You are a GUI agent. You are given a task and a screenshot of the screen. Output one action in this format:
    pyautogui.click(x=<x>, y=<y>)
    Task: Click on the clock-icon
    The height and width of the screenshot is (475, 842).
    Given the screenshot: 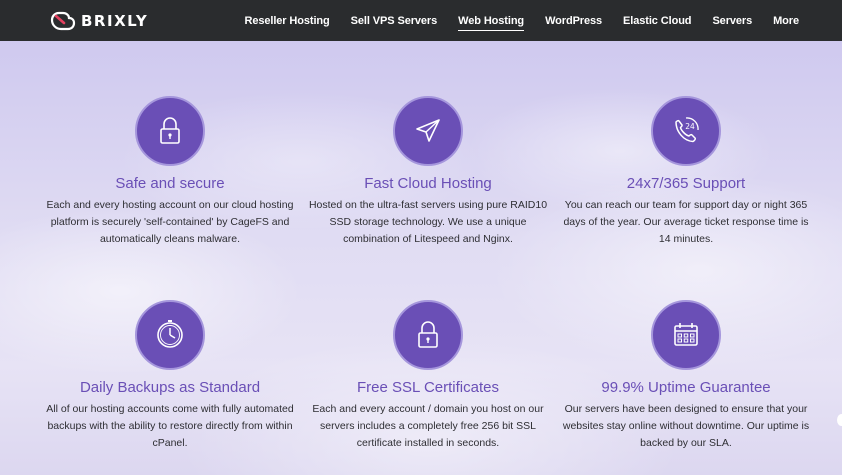 What is the action you would take?
    pyautogui.click(x=170, y=334)
    